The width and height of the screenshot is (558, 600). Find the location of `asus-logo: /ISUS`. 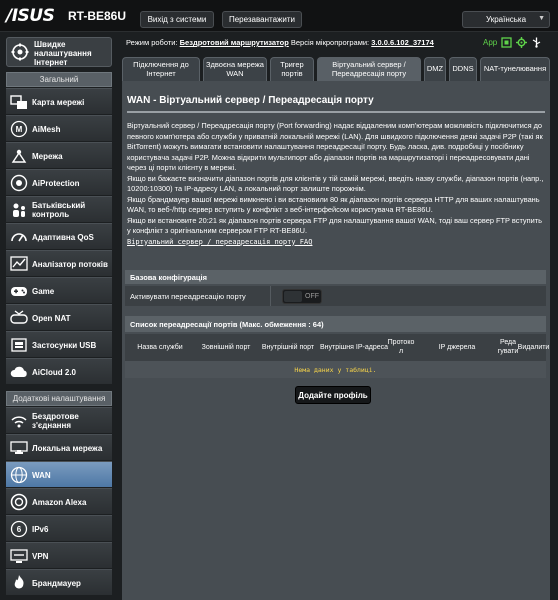

asus-logo: /ISUS is located at coordinates (30, 16).